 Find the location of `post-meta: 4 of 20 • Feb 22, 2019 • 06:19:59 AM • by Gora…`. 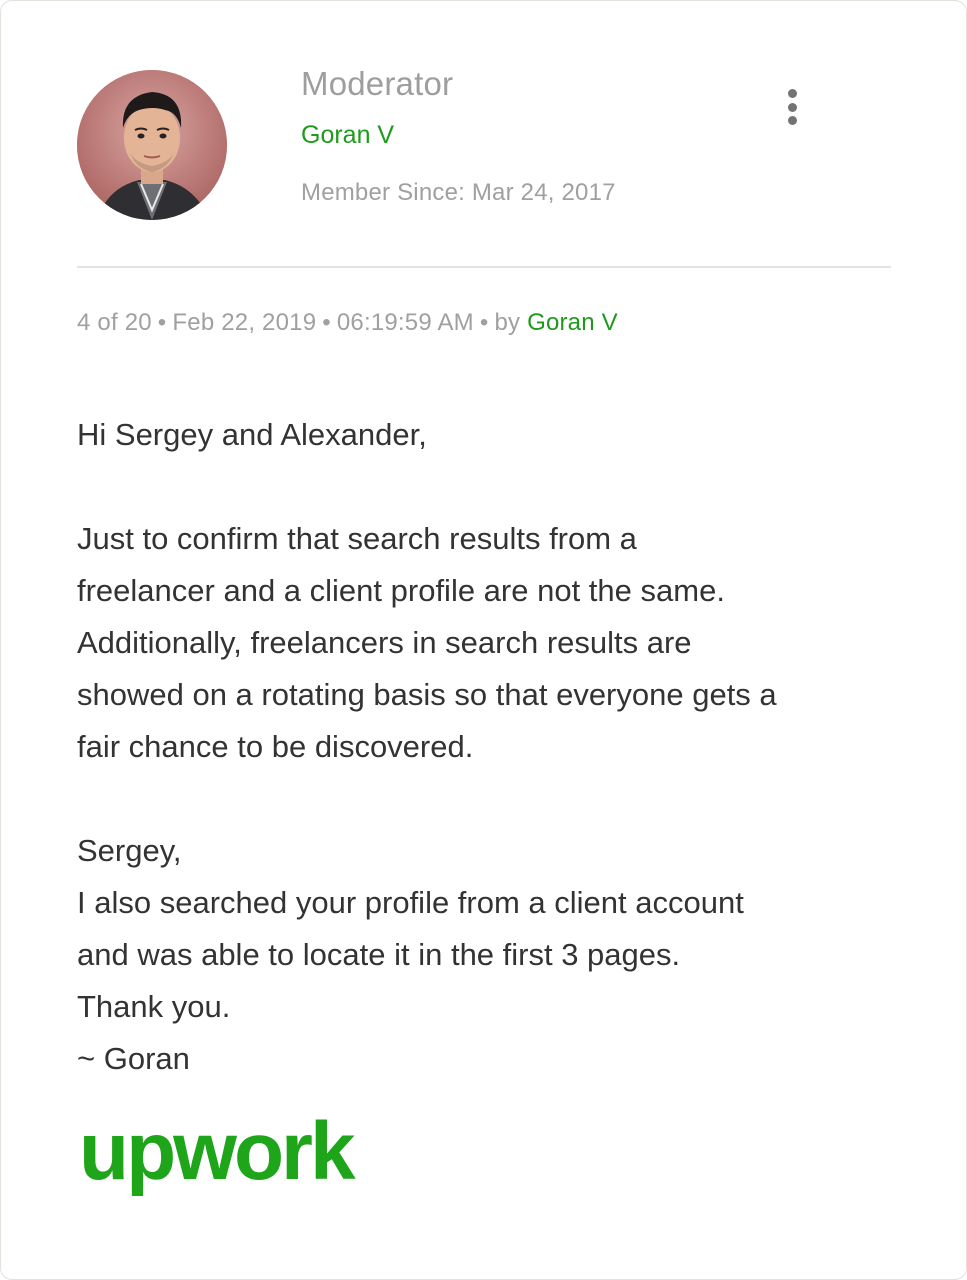

post-meta: 4 of 20 • Feb 22, 2019 • 06:19:59 AM • by Gora… is located at coordinates (347, 323).